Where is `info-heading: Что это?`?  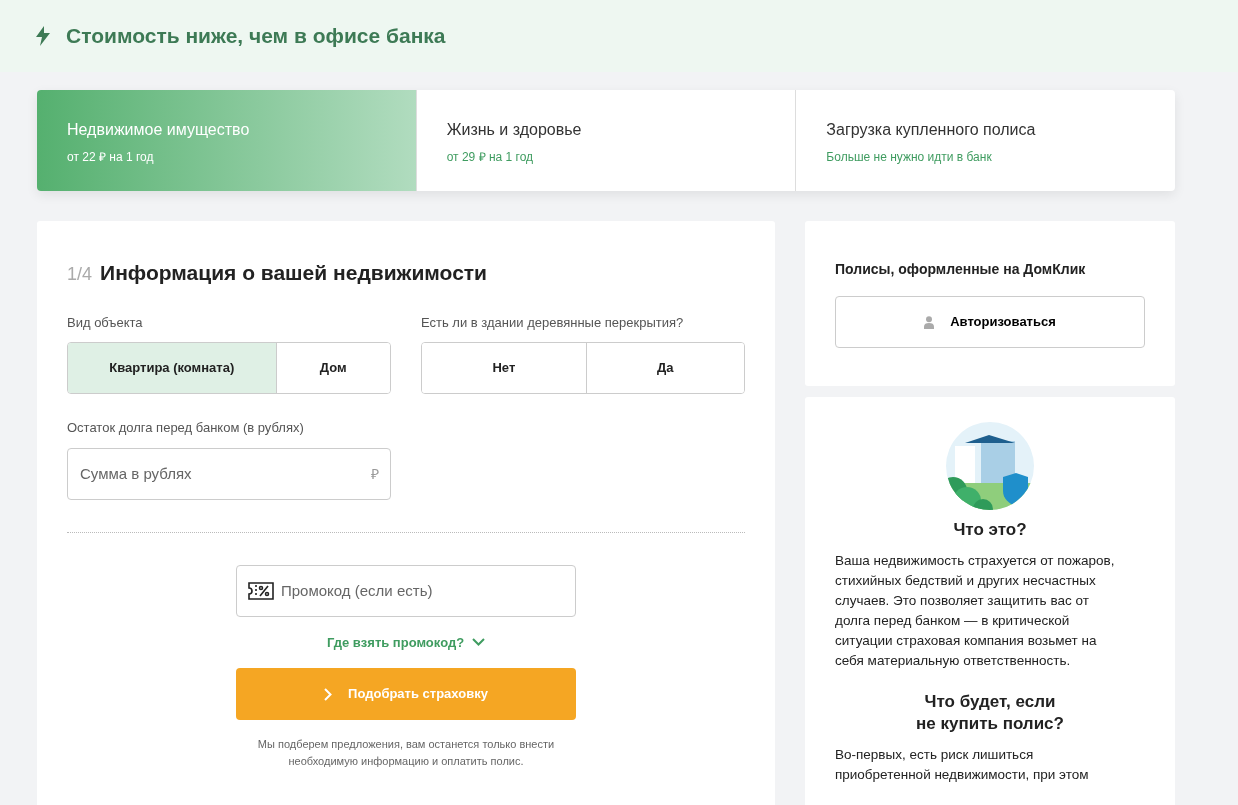 info-heading: Что это? is located at coordinates (990, 530).